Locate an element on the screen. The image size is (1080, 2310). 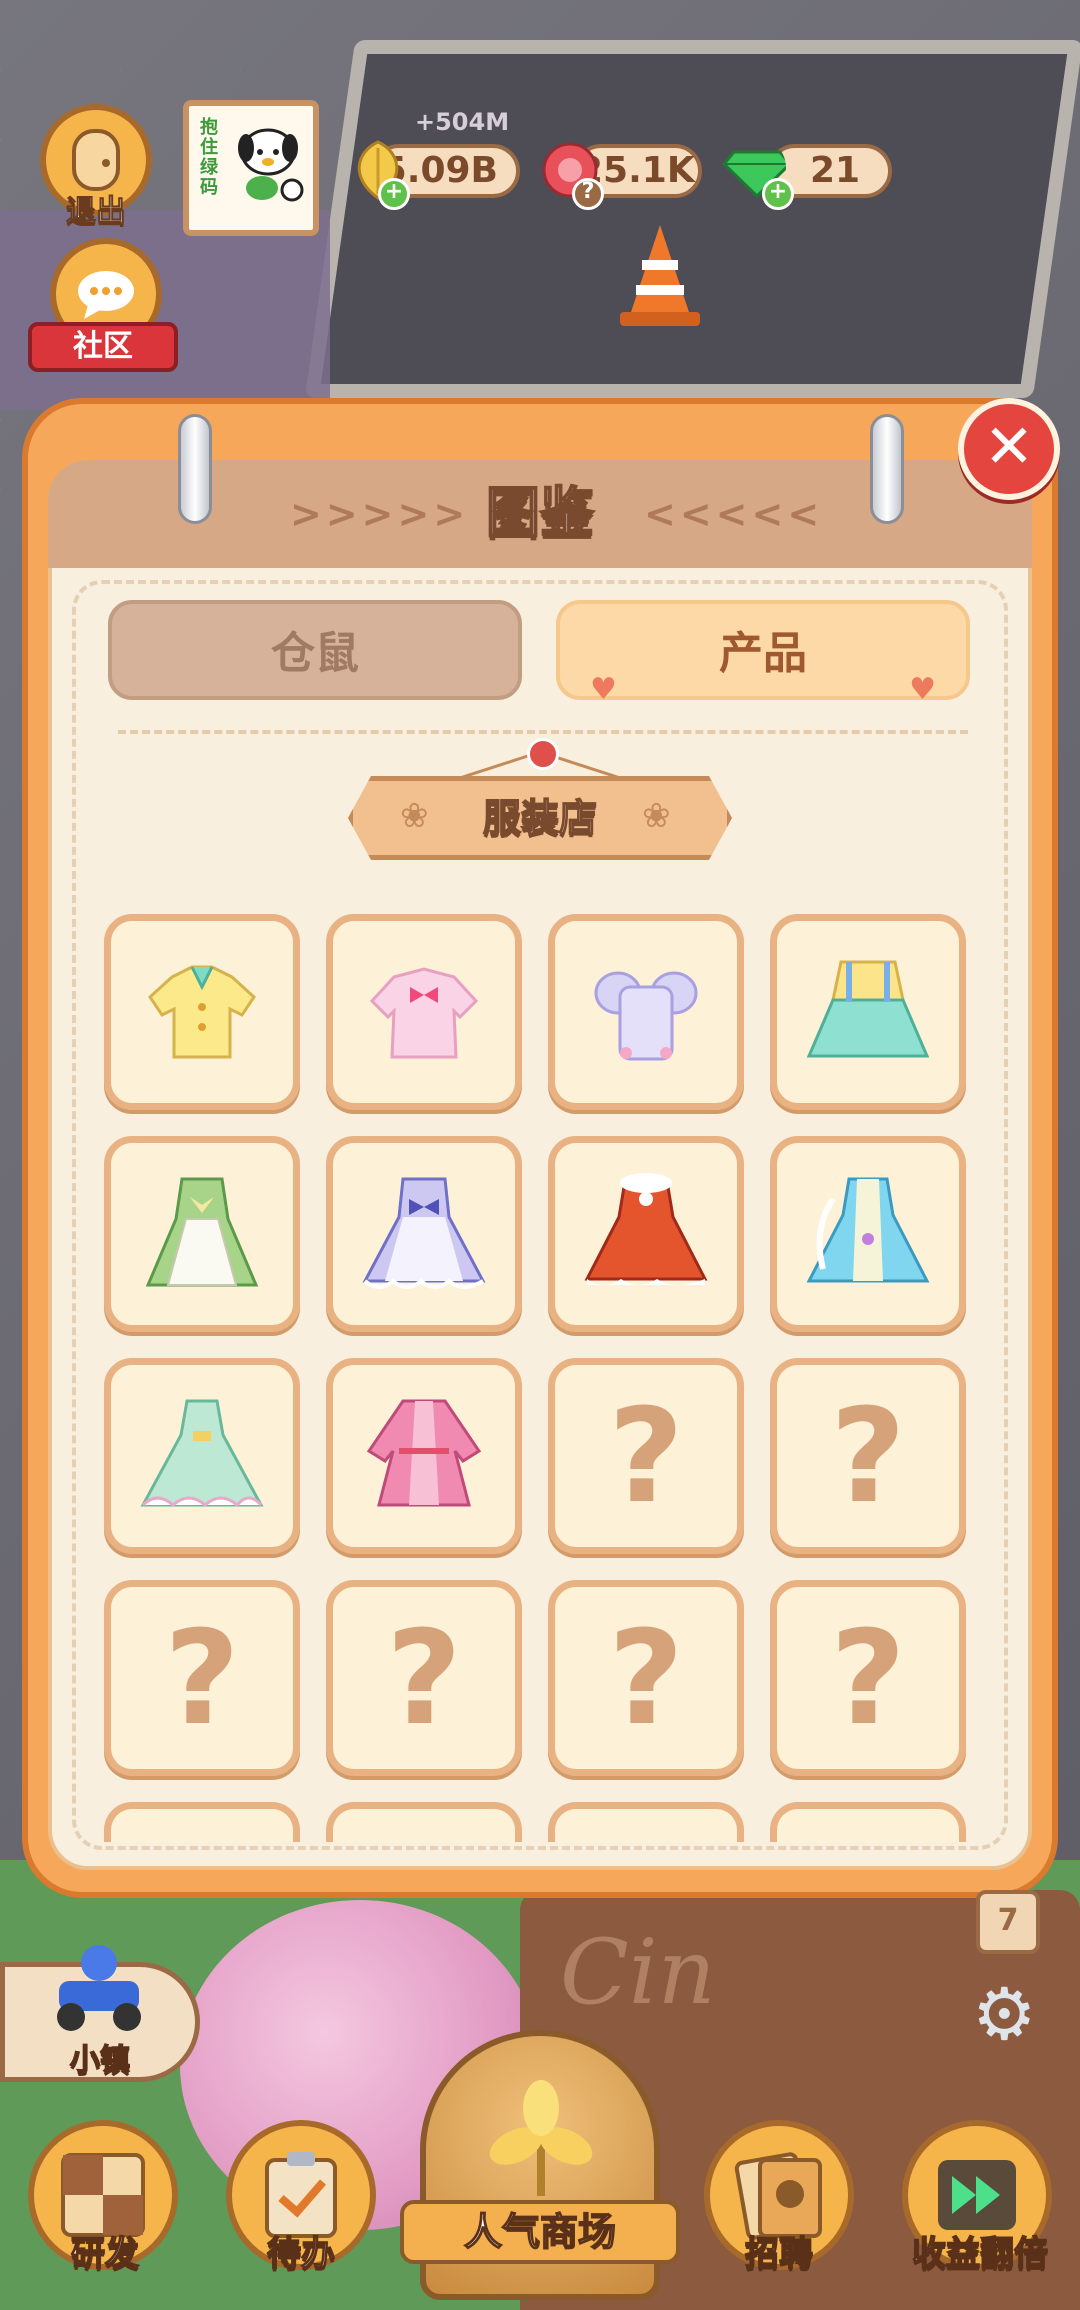
research-label: 研发 is located at coordinates (105, 2254).